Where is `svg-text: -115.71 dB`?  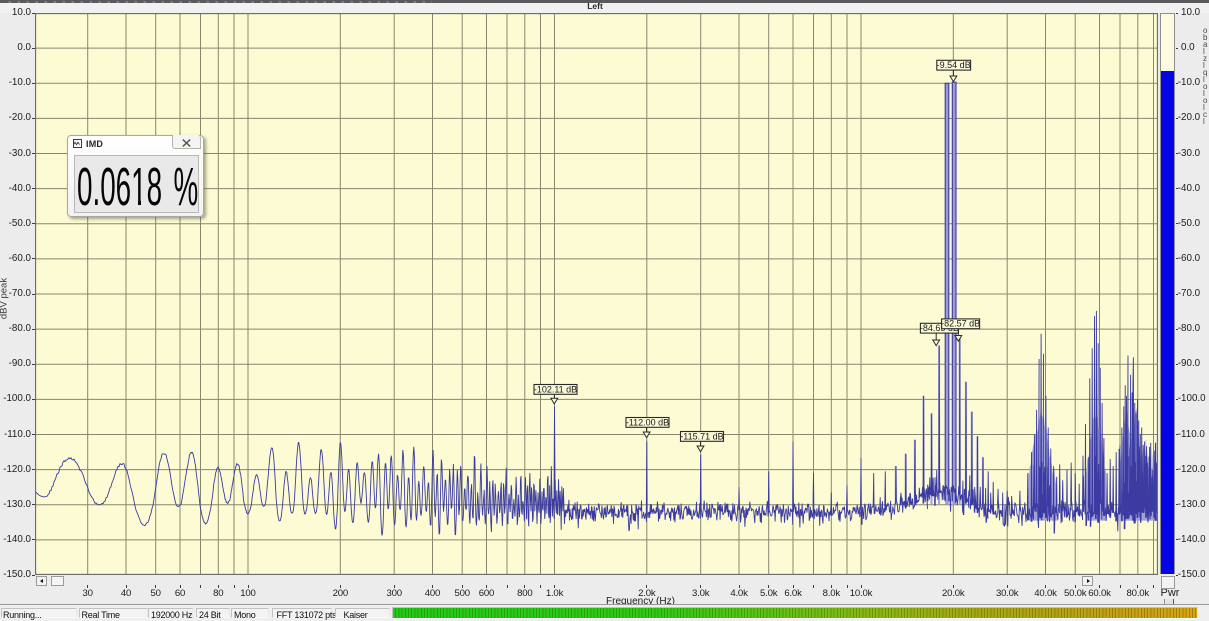 svg-text: -115.71 dB is located at coordinates (701, 436).